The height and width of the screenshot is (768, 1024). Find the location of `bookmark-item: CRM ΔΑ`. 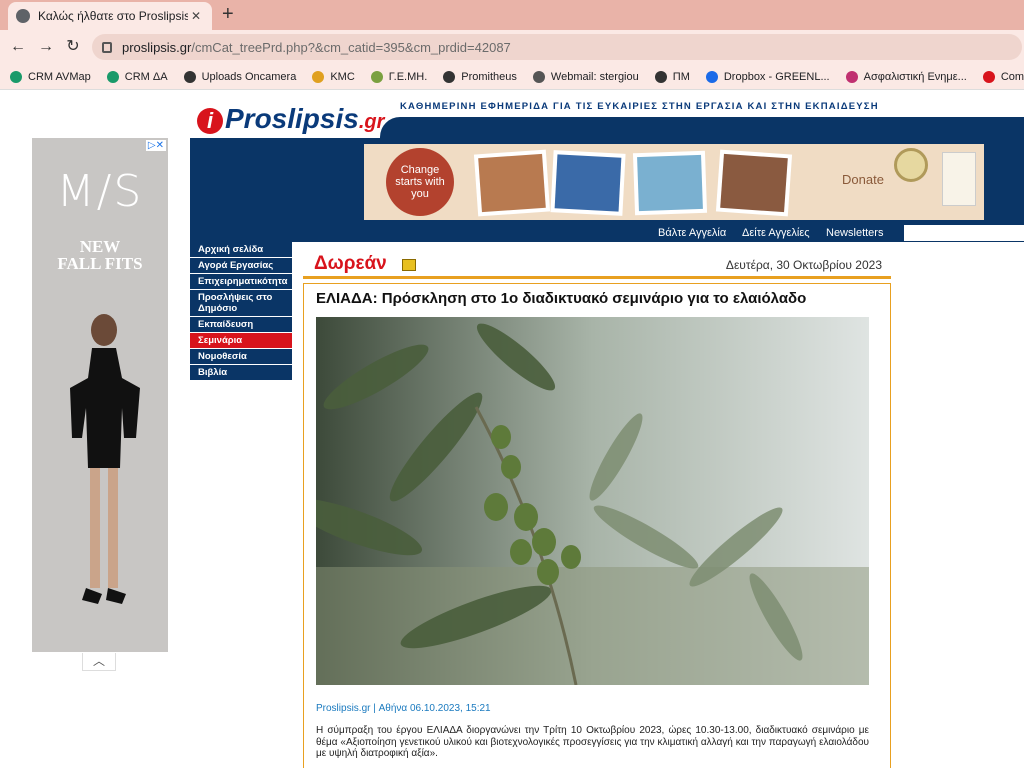

bookmark-item: CRM ΔΑ is located at coordinates (137, 76).